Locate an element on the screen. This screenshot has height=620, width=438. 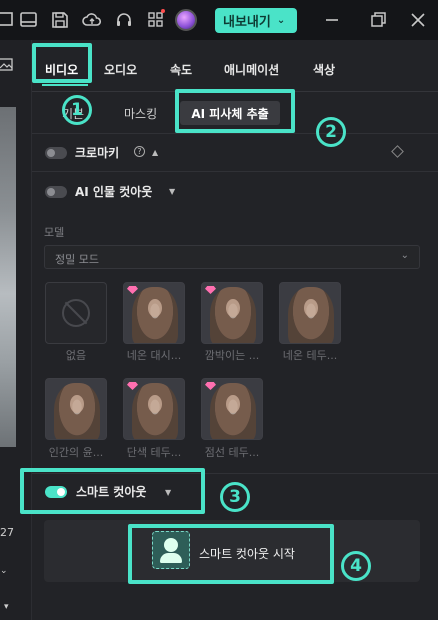
step-marker: 4 is located at coordinates (356, 566).